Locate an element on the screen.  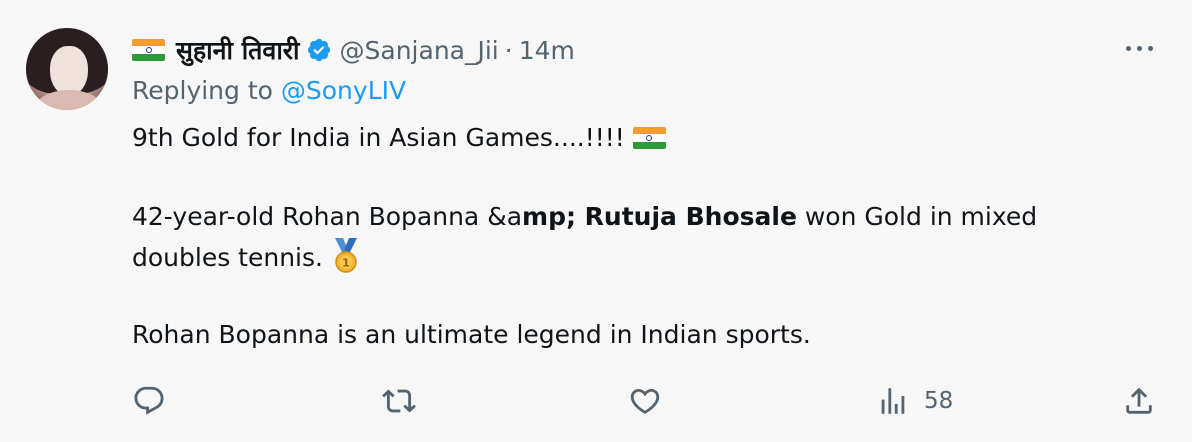
replying-to-link: @SonyLIV is located at coordinates (343, 90).